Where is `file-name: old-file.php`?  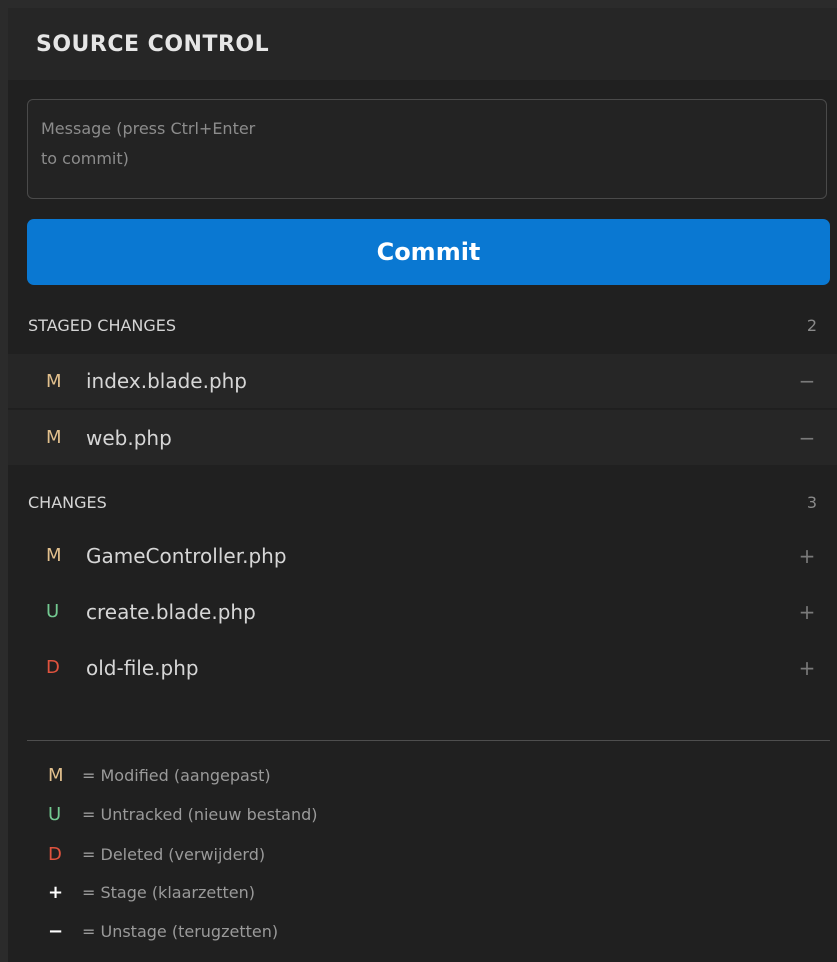 file-name: old-file.php is located at coordinates (441, 668).